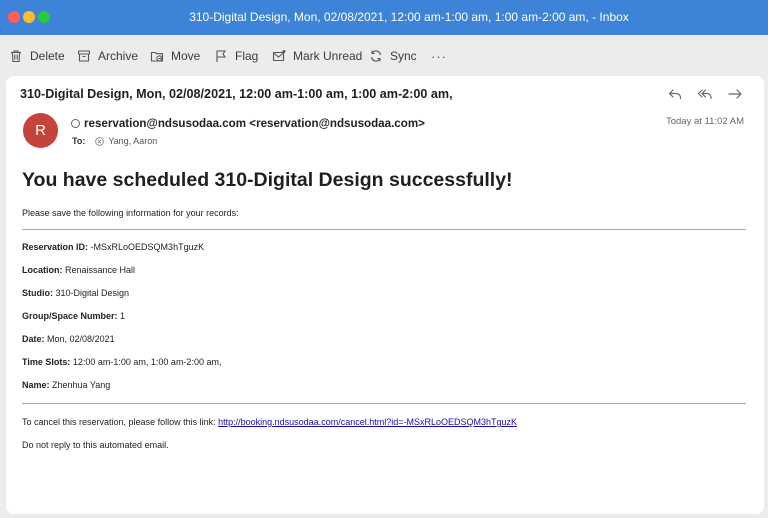 Image resolution: width=768 pixels, height=518 pixels. What do you see at coordinates (70, 316) in the screenshot?
I see `field-label: Group/Space Number:` at bounding box center [70, 316].